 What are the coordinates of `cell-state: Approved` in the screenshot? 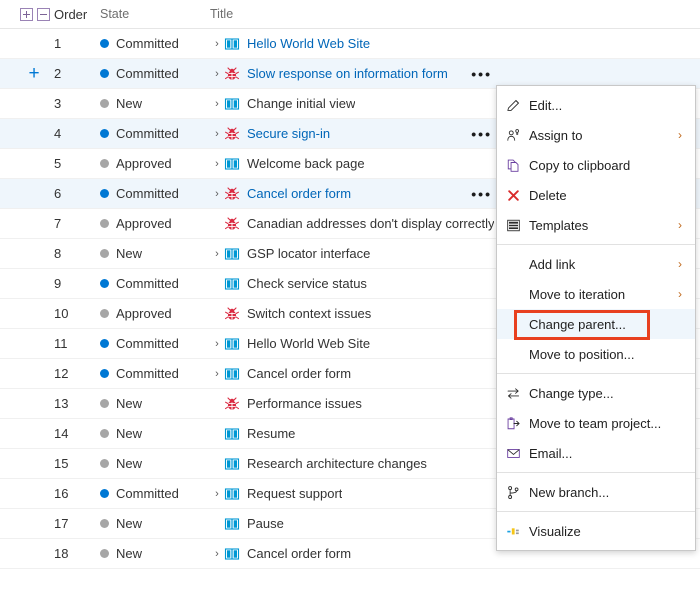 It's located at (155, 223).